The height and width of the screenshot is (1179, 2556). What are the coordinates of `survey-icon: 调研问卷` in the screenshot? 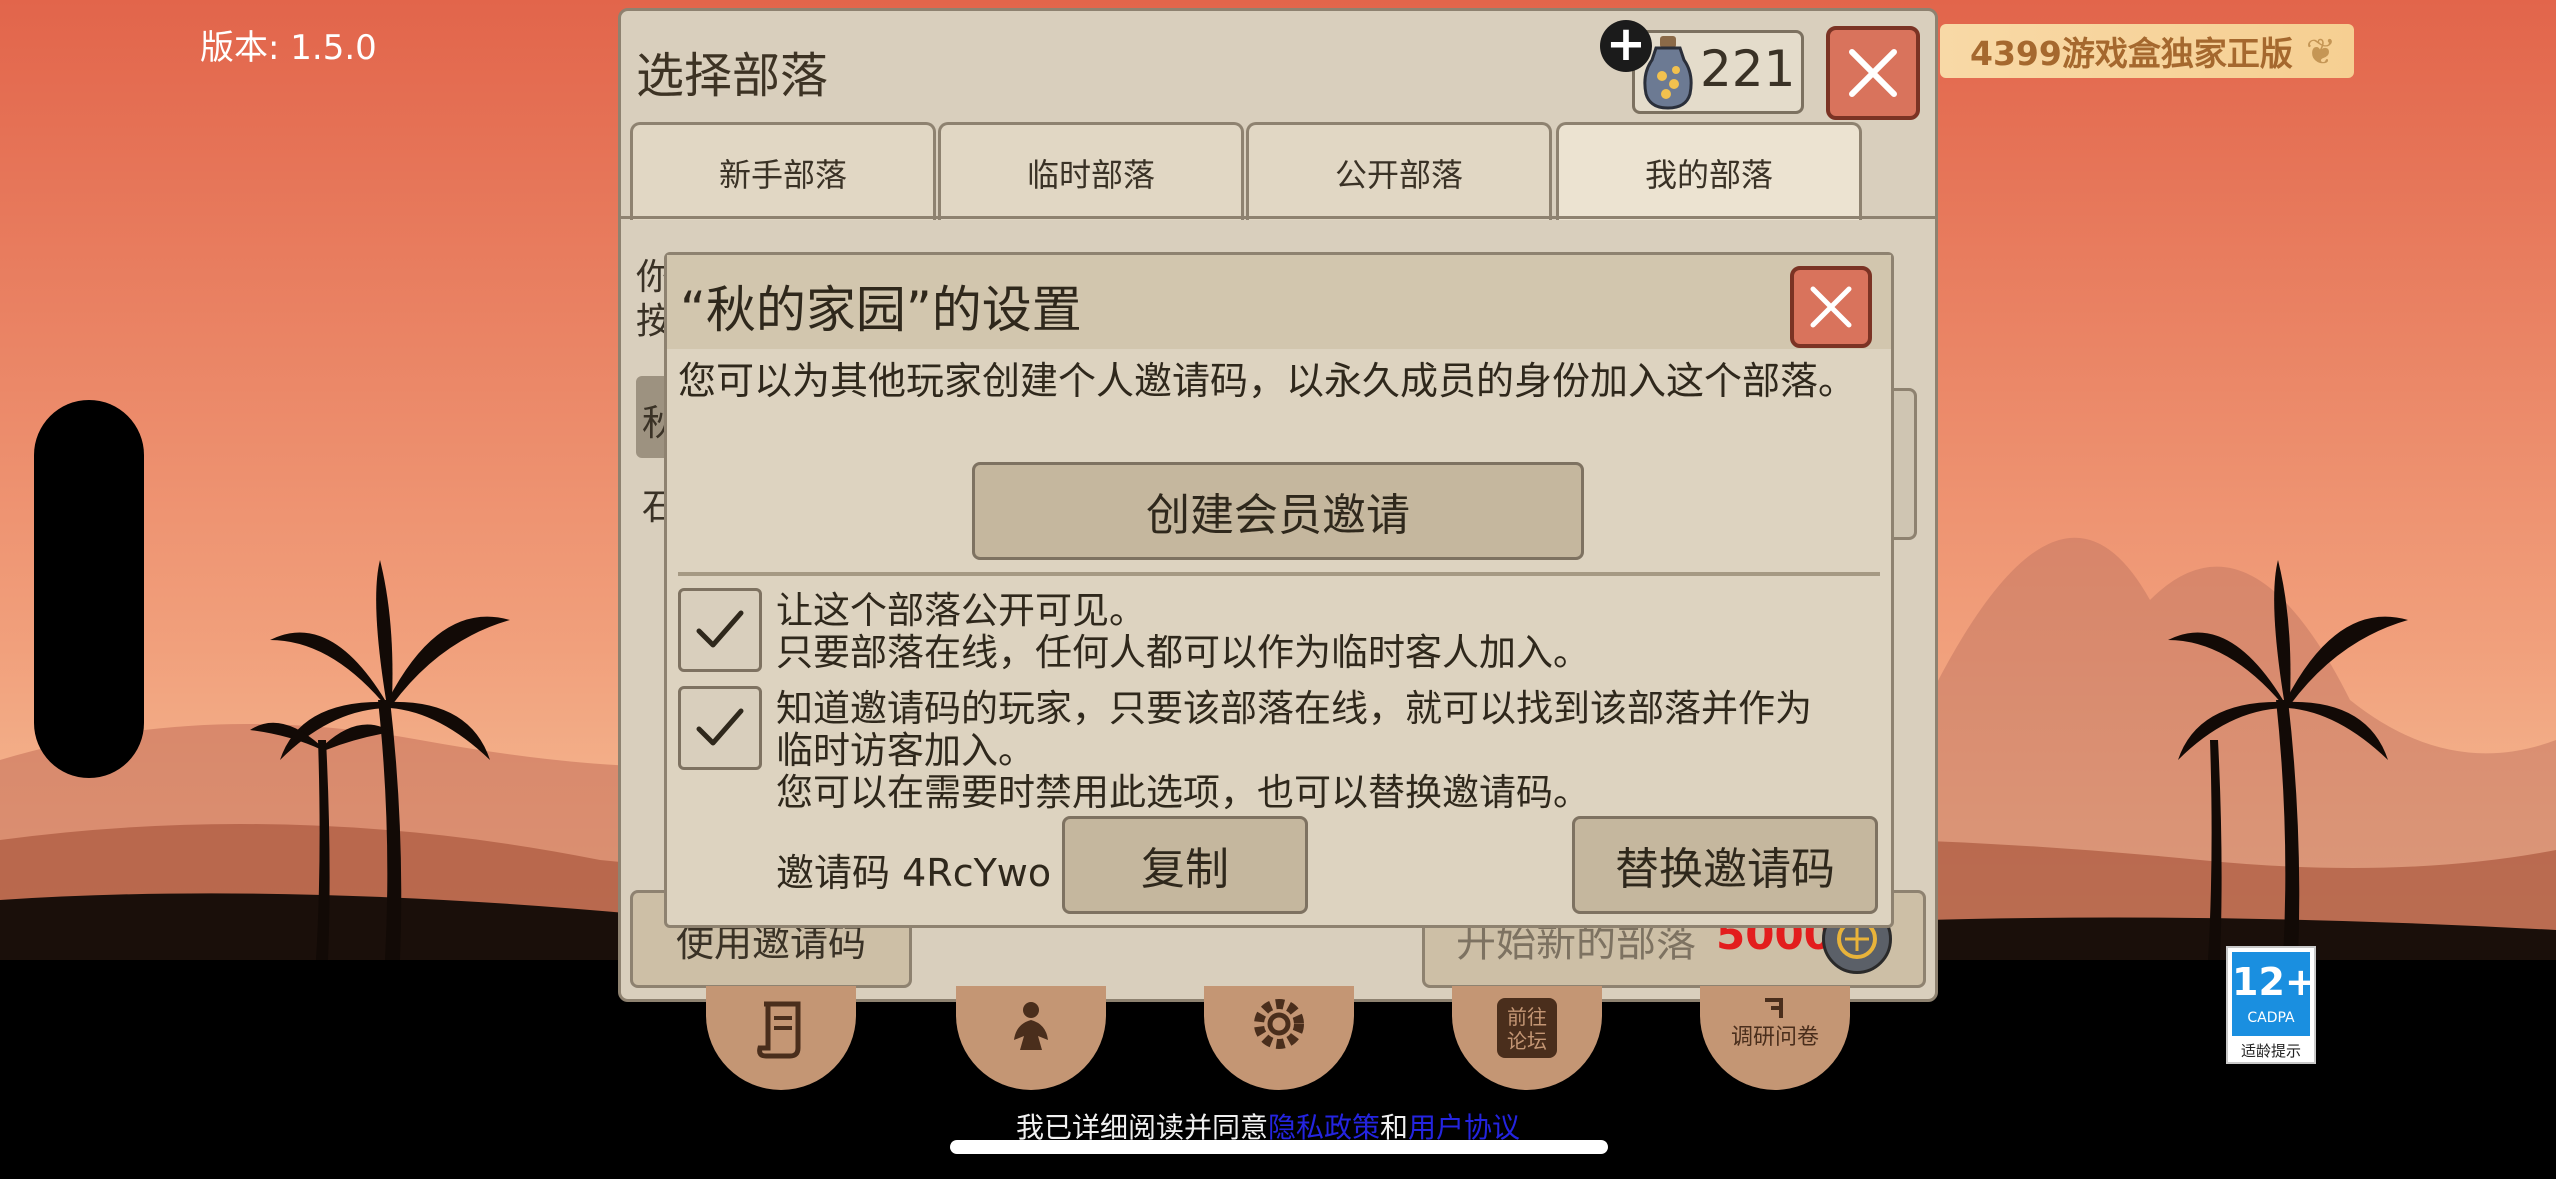 It's located at (1775, 1024).